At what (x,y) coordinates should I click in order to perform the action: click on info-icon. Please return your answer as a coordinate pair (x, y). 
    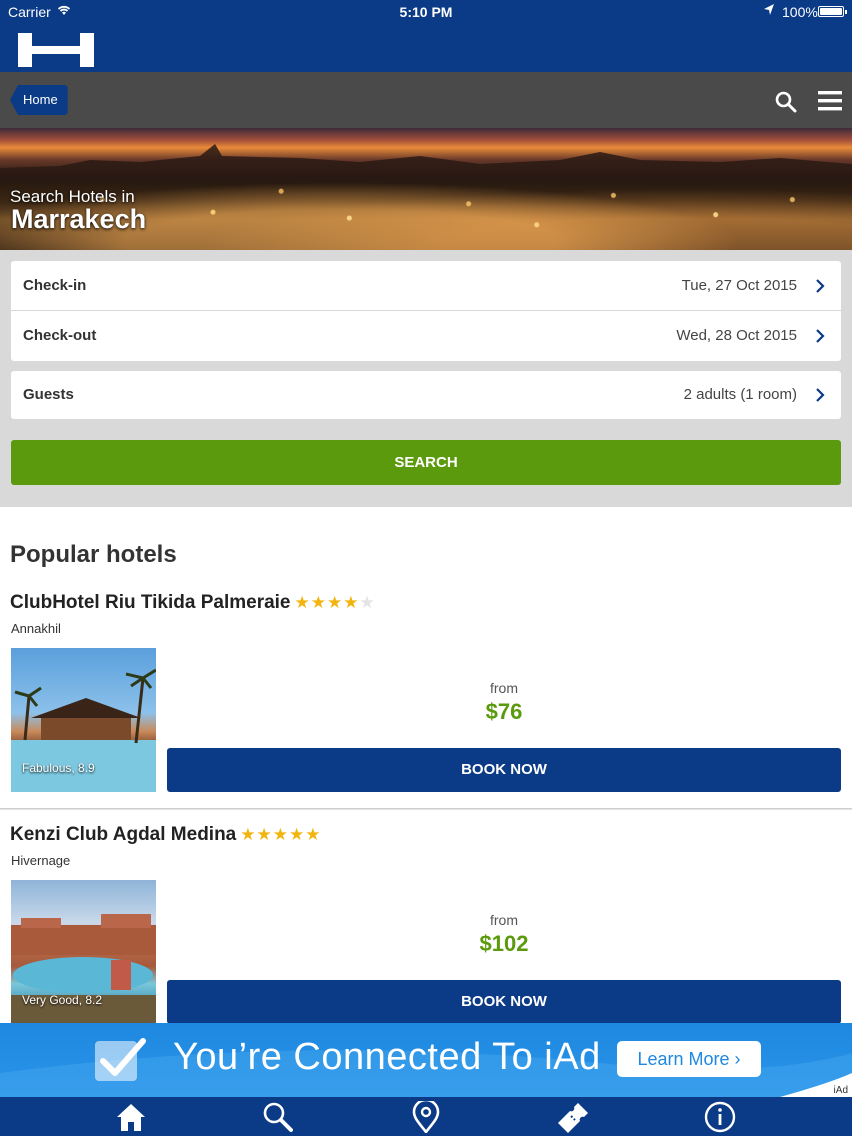
    Looking at the image, I should click on (720, 1117).